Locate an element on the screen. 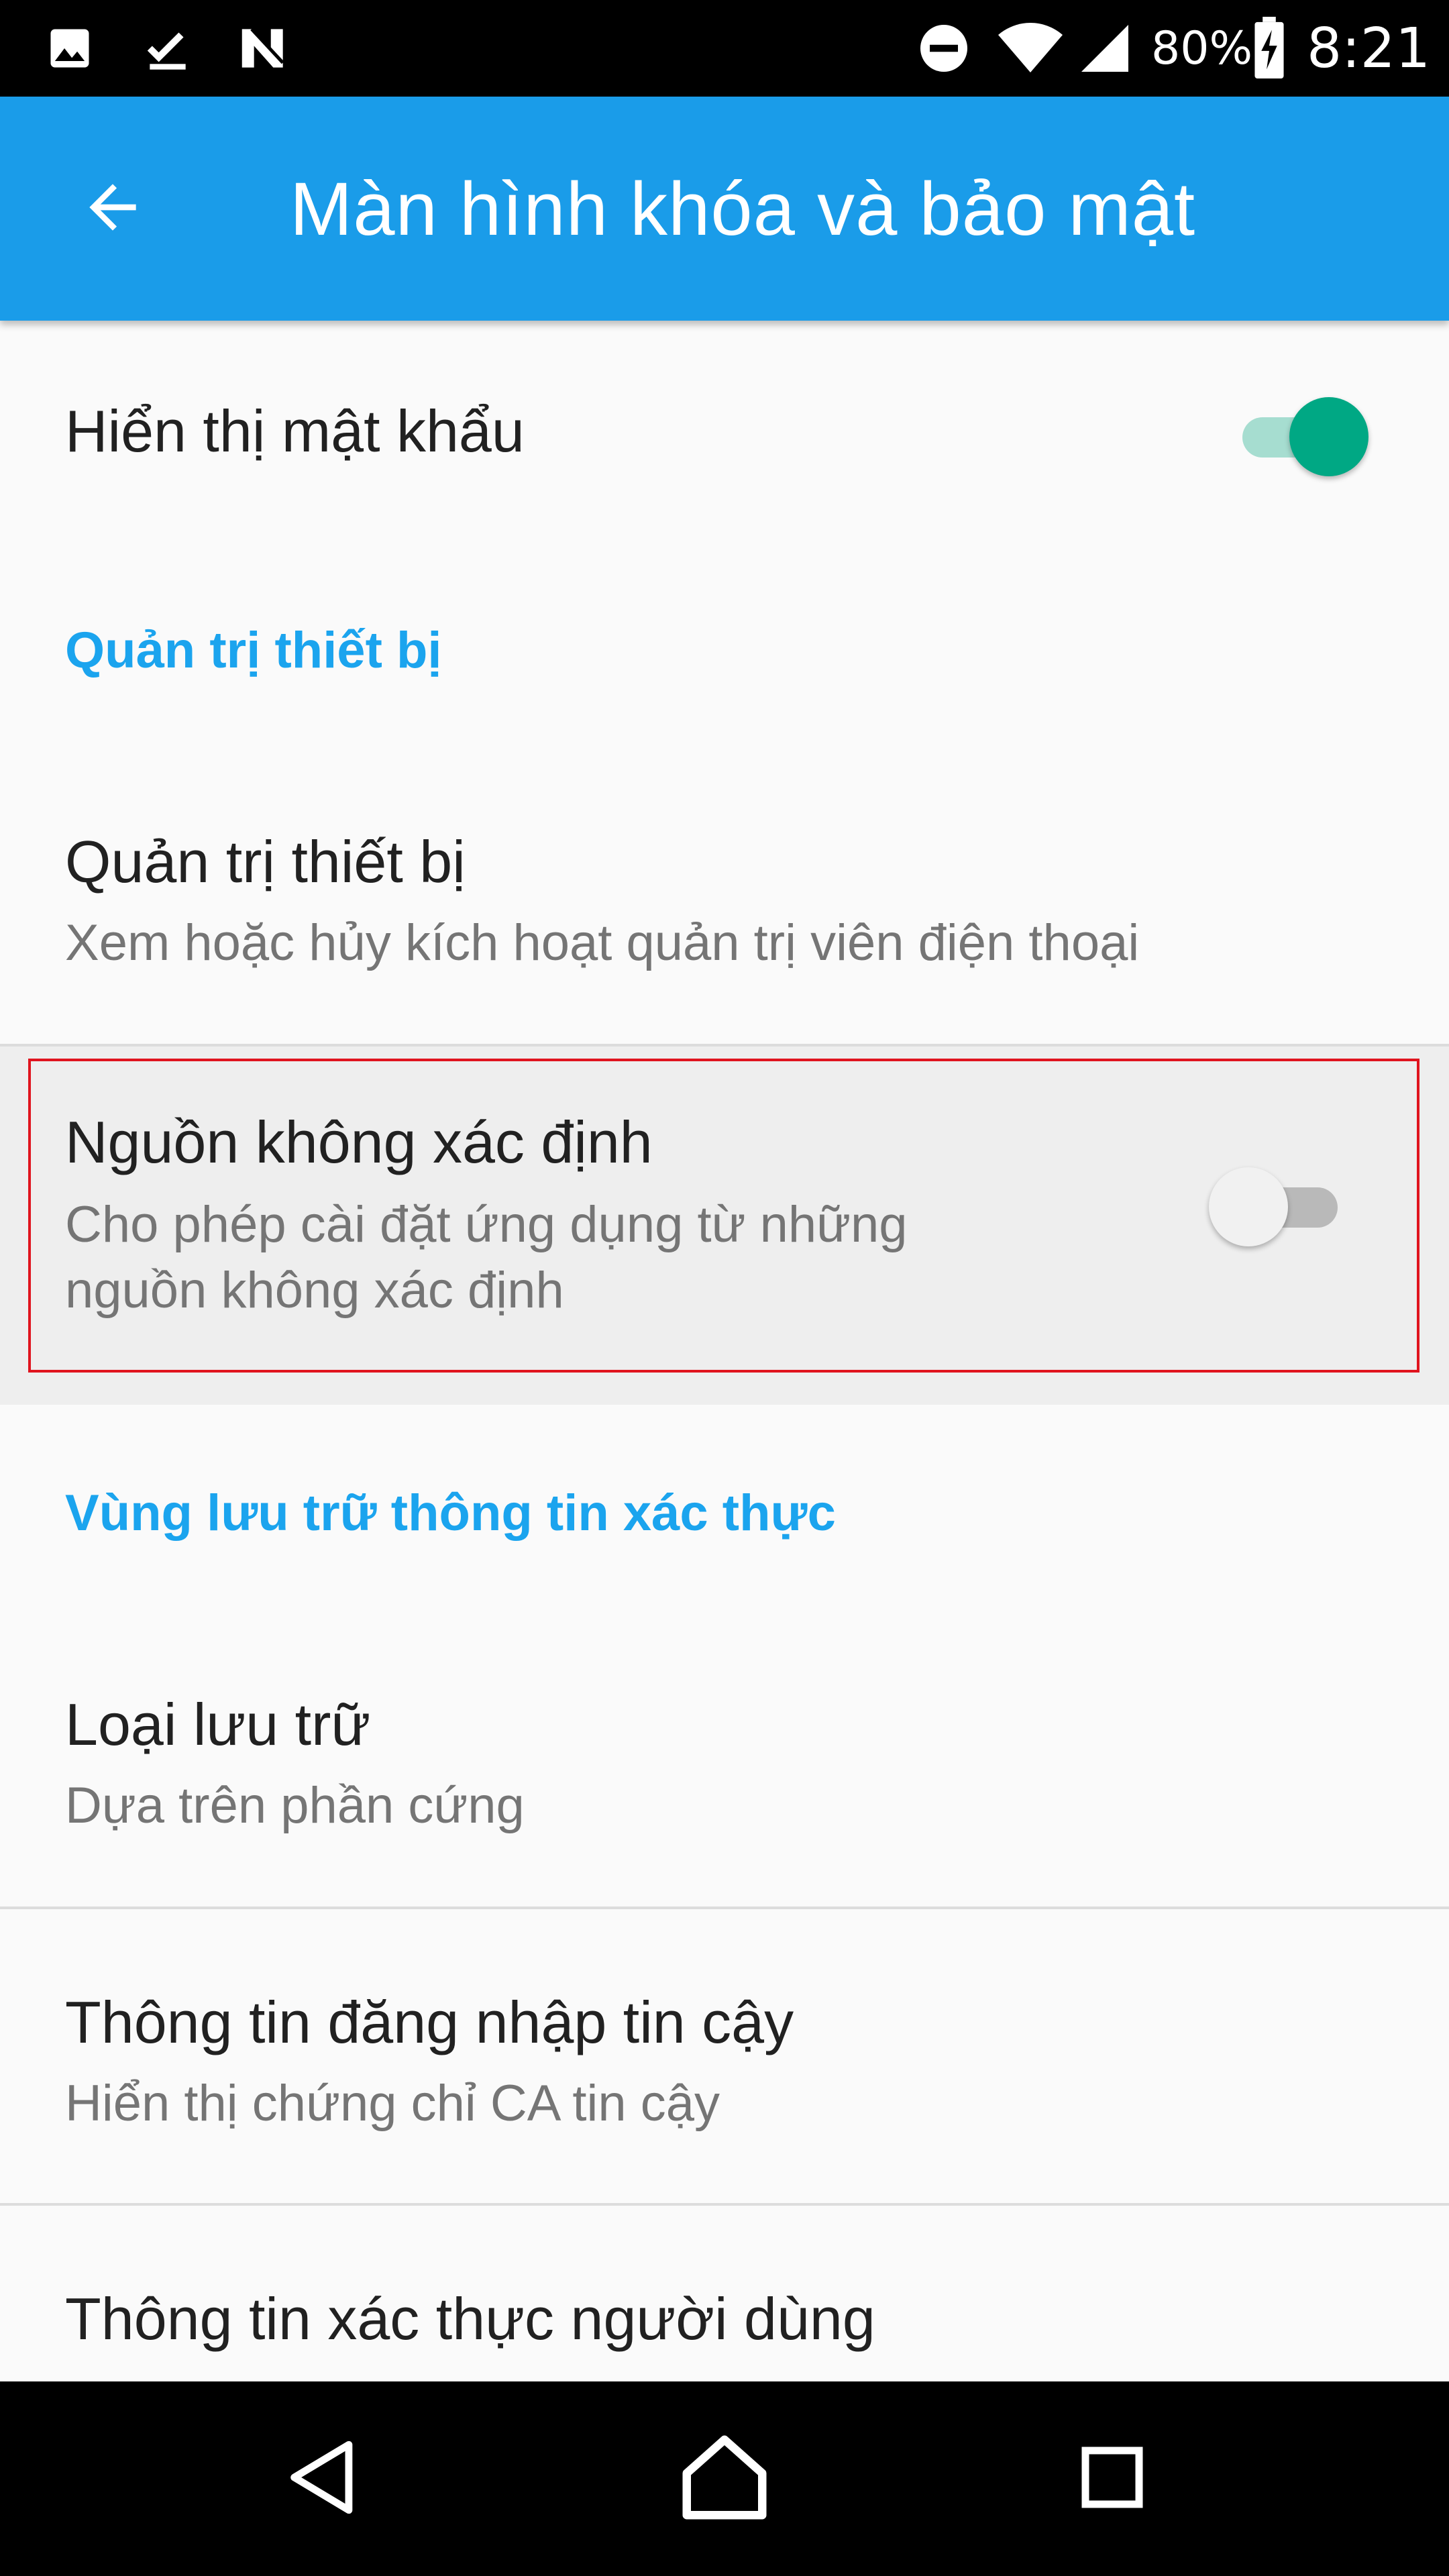 The width and height of the screenshot is (1449, 2576). back-button is located at coordinates (112, 208).